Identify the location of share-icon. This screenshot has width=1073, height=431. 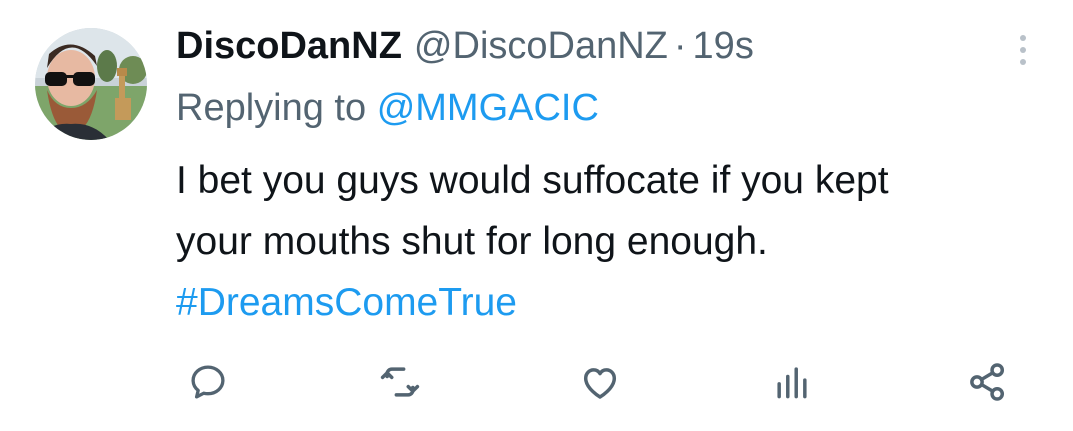
(987, 382).